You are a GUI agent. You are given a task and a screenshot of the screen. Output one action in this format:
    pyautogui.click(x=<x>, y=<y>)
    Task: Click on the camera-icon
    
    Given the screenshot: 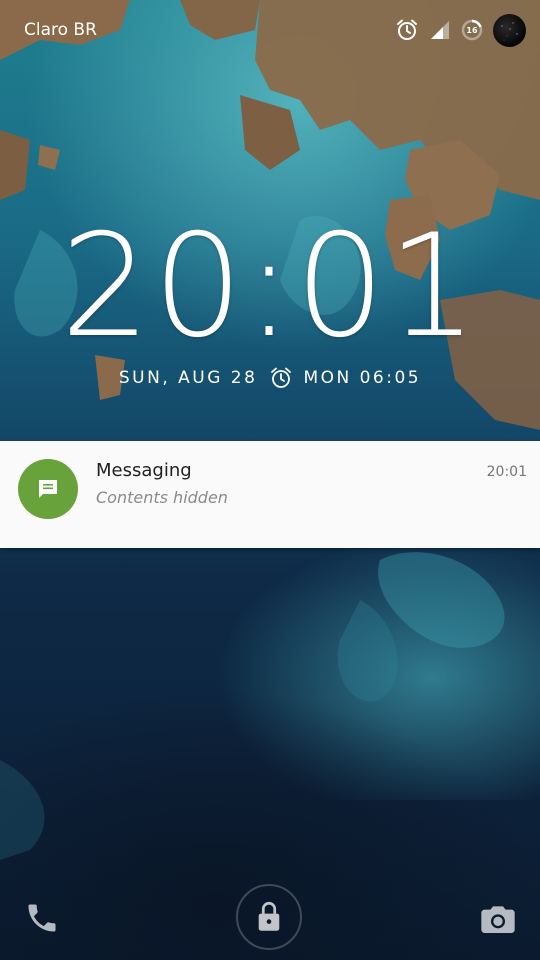 What is the action you would take?
    pyautogui.click(x=498, y=918)
    